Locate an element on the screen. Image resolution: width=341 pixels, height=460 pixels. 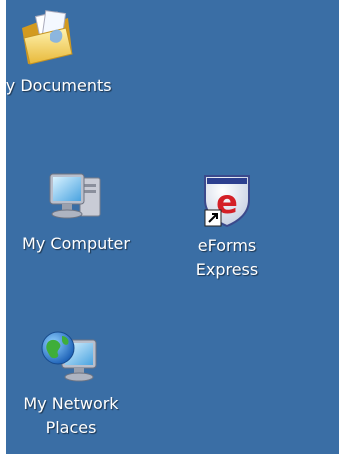
desktop-icon-label: My Computer is located at coordinates (76, 244).